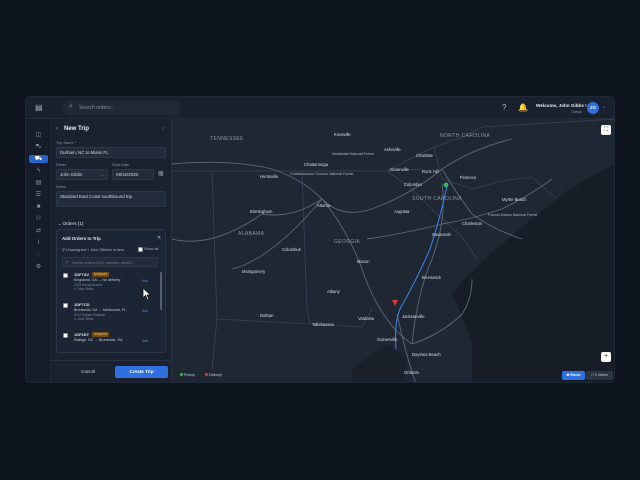  Describe the element at coordinates (424, 155) in the screenshot. I see `city-label-charlotte: Charlotte` at that location.